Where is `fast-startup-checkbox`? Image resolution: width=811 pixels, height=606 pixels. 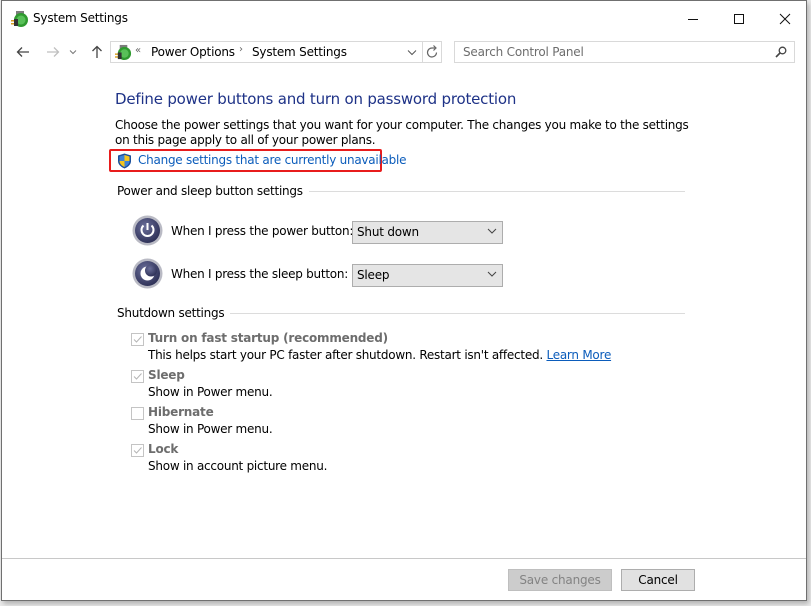
fast-startup-checkbox is located at coordinates (137, 339).